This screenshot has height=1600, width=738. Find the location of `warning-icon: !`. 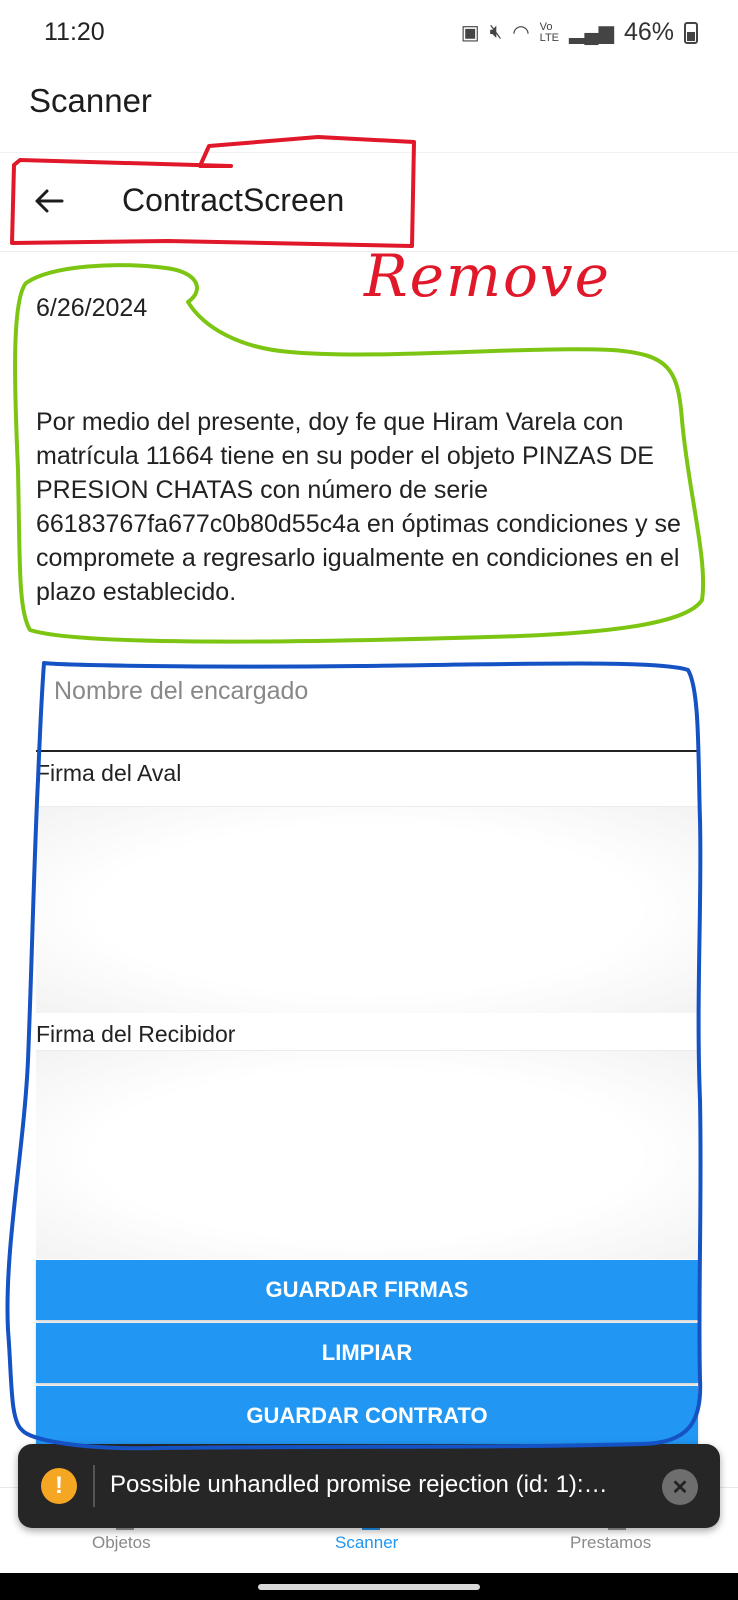

warning-icon: ! is located at coordinates (59, 1486).